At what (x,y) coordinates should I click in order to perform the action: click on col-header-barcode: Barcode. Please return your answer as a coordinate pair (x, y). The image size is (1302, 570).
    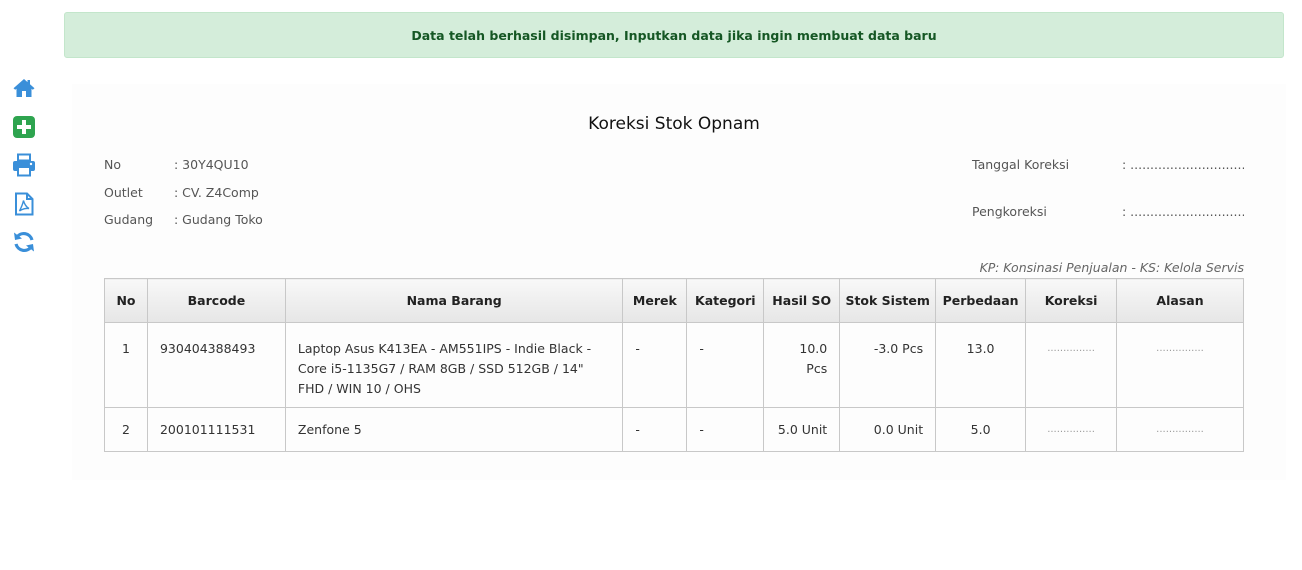
    Looking at the image, I should click on (216, 300).